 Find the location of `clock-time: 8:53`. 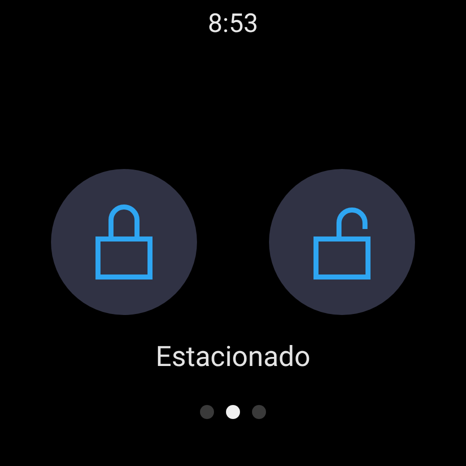

clock-time: 8:53 is located at coordinates (233, 24).